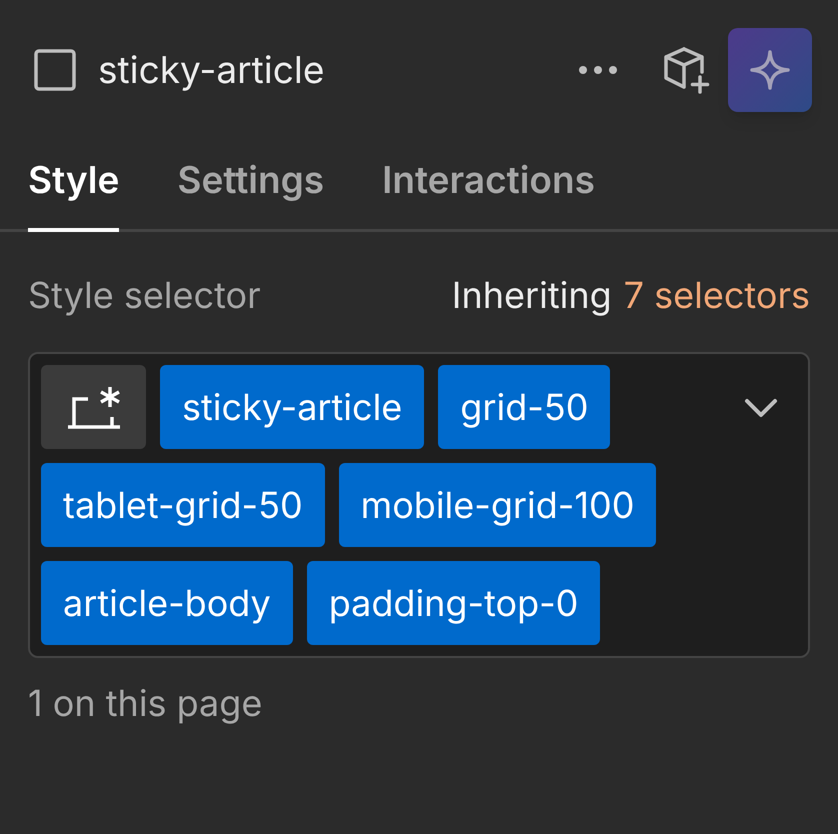  I want to click on more-icon, so click(598, 70).